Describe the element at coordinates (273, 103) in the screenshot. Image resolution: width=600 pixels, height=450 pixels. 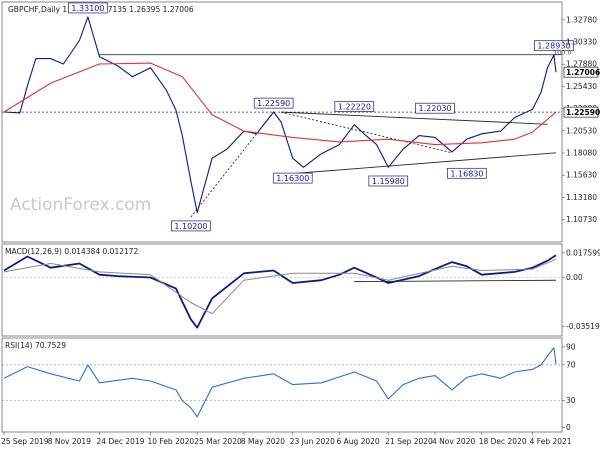
I see `price-annotation-label: 1.22590` at that location.